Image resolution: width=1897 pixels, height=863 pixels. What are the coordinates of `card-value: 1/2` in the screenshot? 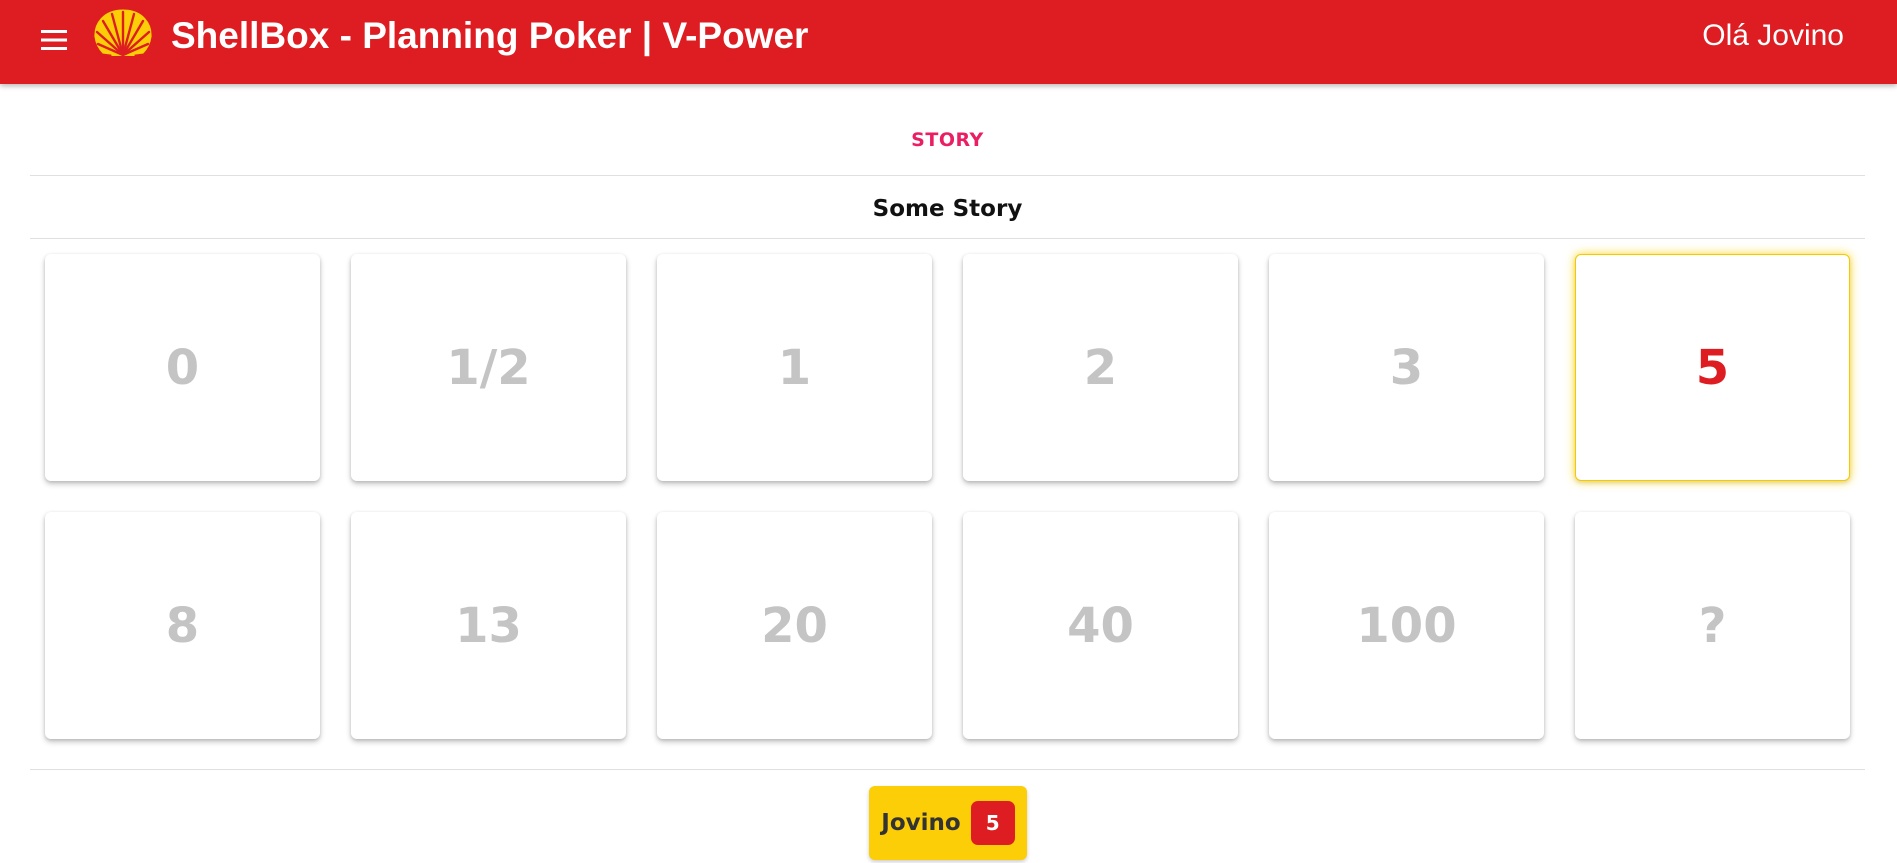 It's located at (488, 367).